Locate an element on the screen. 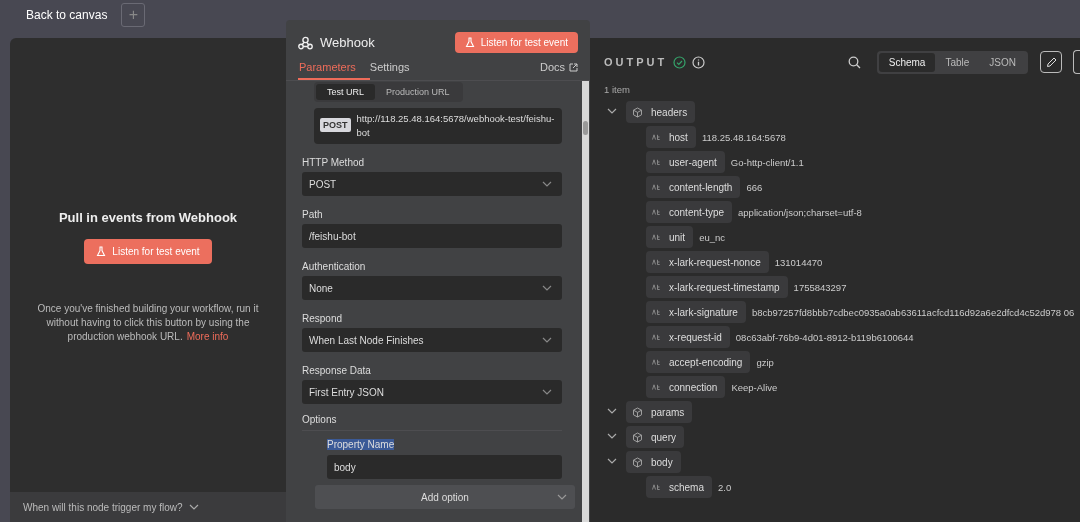 Image resolution: width=1080 pixels, height=522 pixels. back-to-canvas-link: Back to canvas is located at coordinates (67, 15).